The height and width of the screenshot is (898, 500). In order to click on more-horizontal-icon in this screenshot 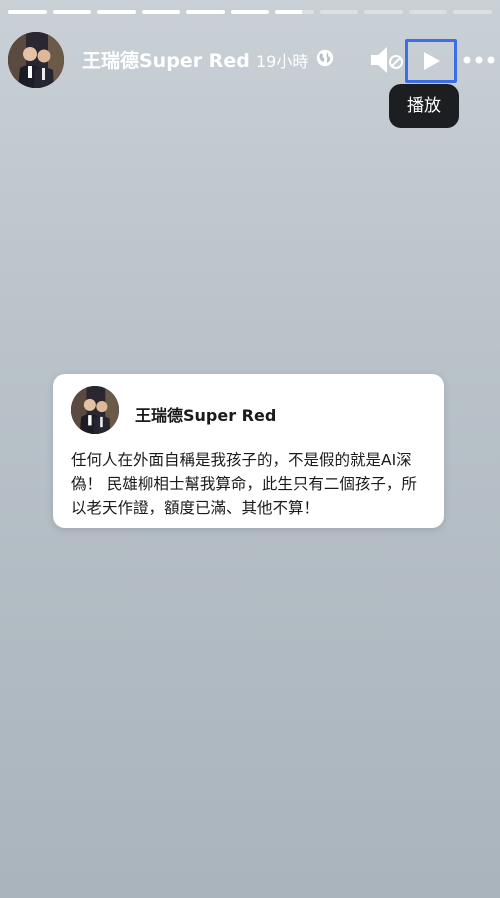, I will do `click(479, 60)`.